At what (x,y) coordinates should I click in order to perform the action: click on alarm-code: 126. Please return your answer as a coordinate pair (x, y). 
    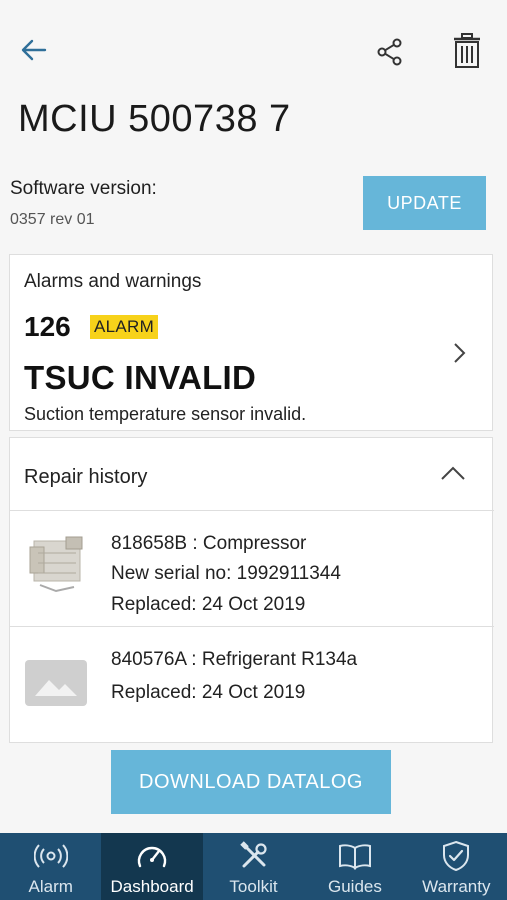
    Looking at the image, I should click on (47, 326).